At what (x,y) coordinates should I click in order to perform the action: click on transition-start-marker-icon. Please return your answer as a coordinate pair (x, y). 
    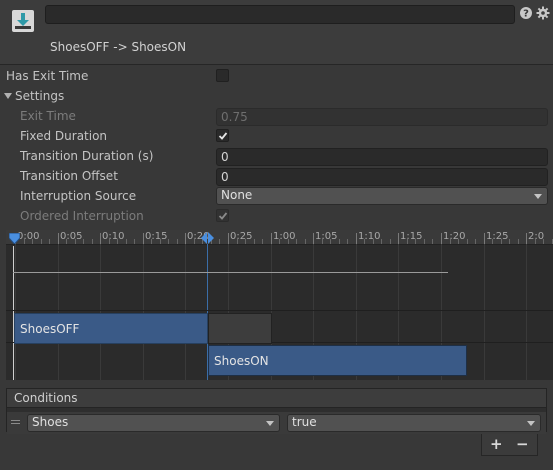
    Looking at the image, I should click on (204, 239).